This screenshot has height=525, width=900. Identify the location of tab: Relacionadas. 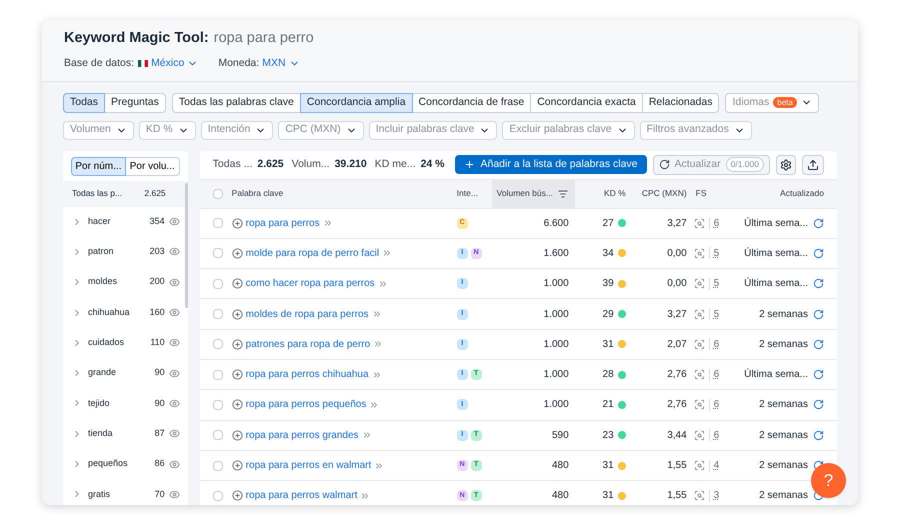
(681, 102).